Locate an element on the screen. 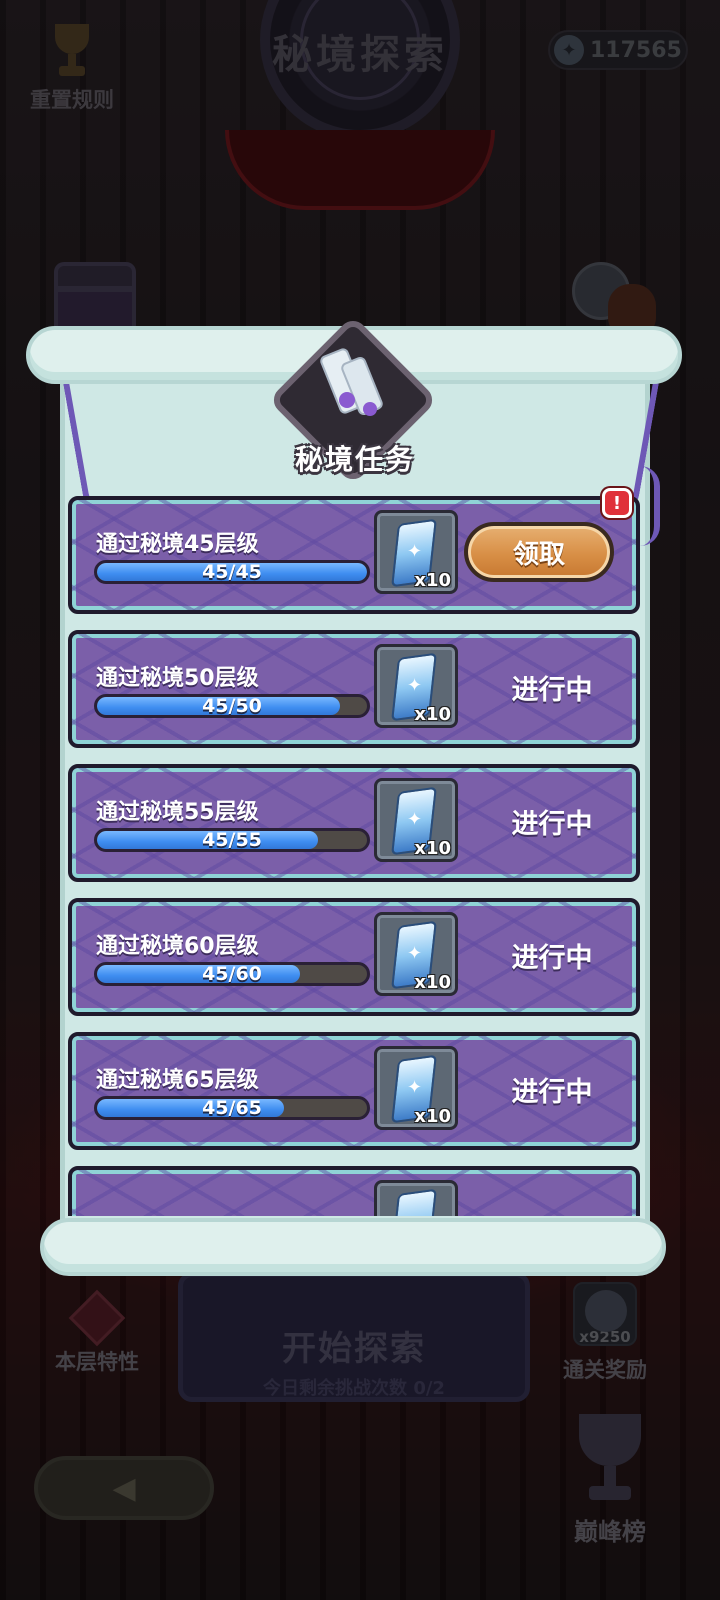  task-card: 通过秘境65层级 45/65 ✦ x10 进行中 is located at coordinates (354, 1091).